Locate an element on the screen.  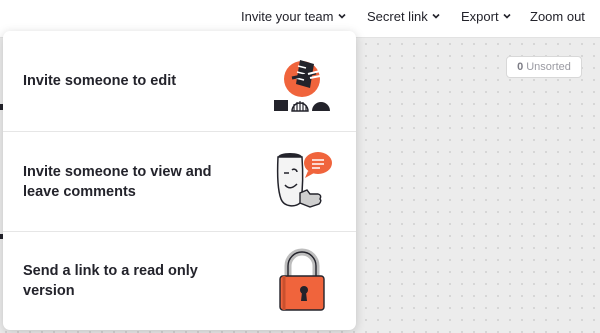
unsorted-label: Unsorted is located at coordinates (548, 67).